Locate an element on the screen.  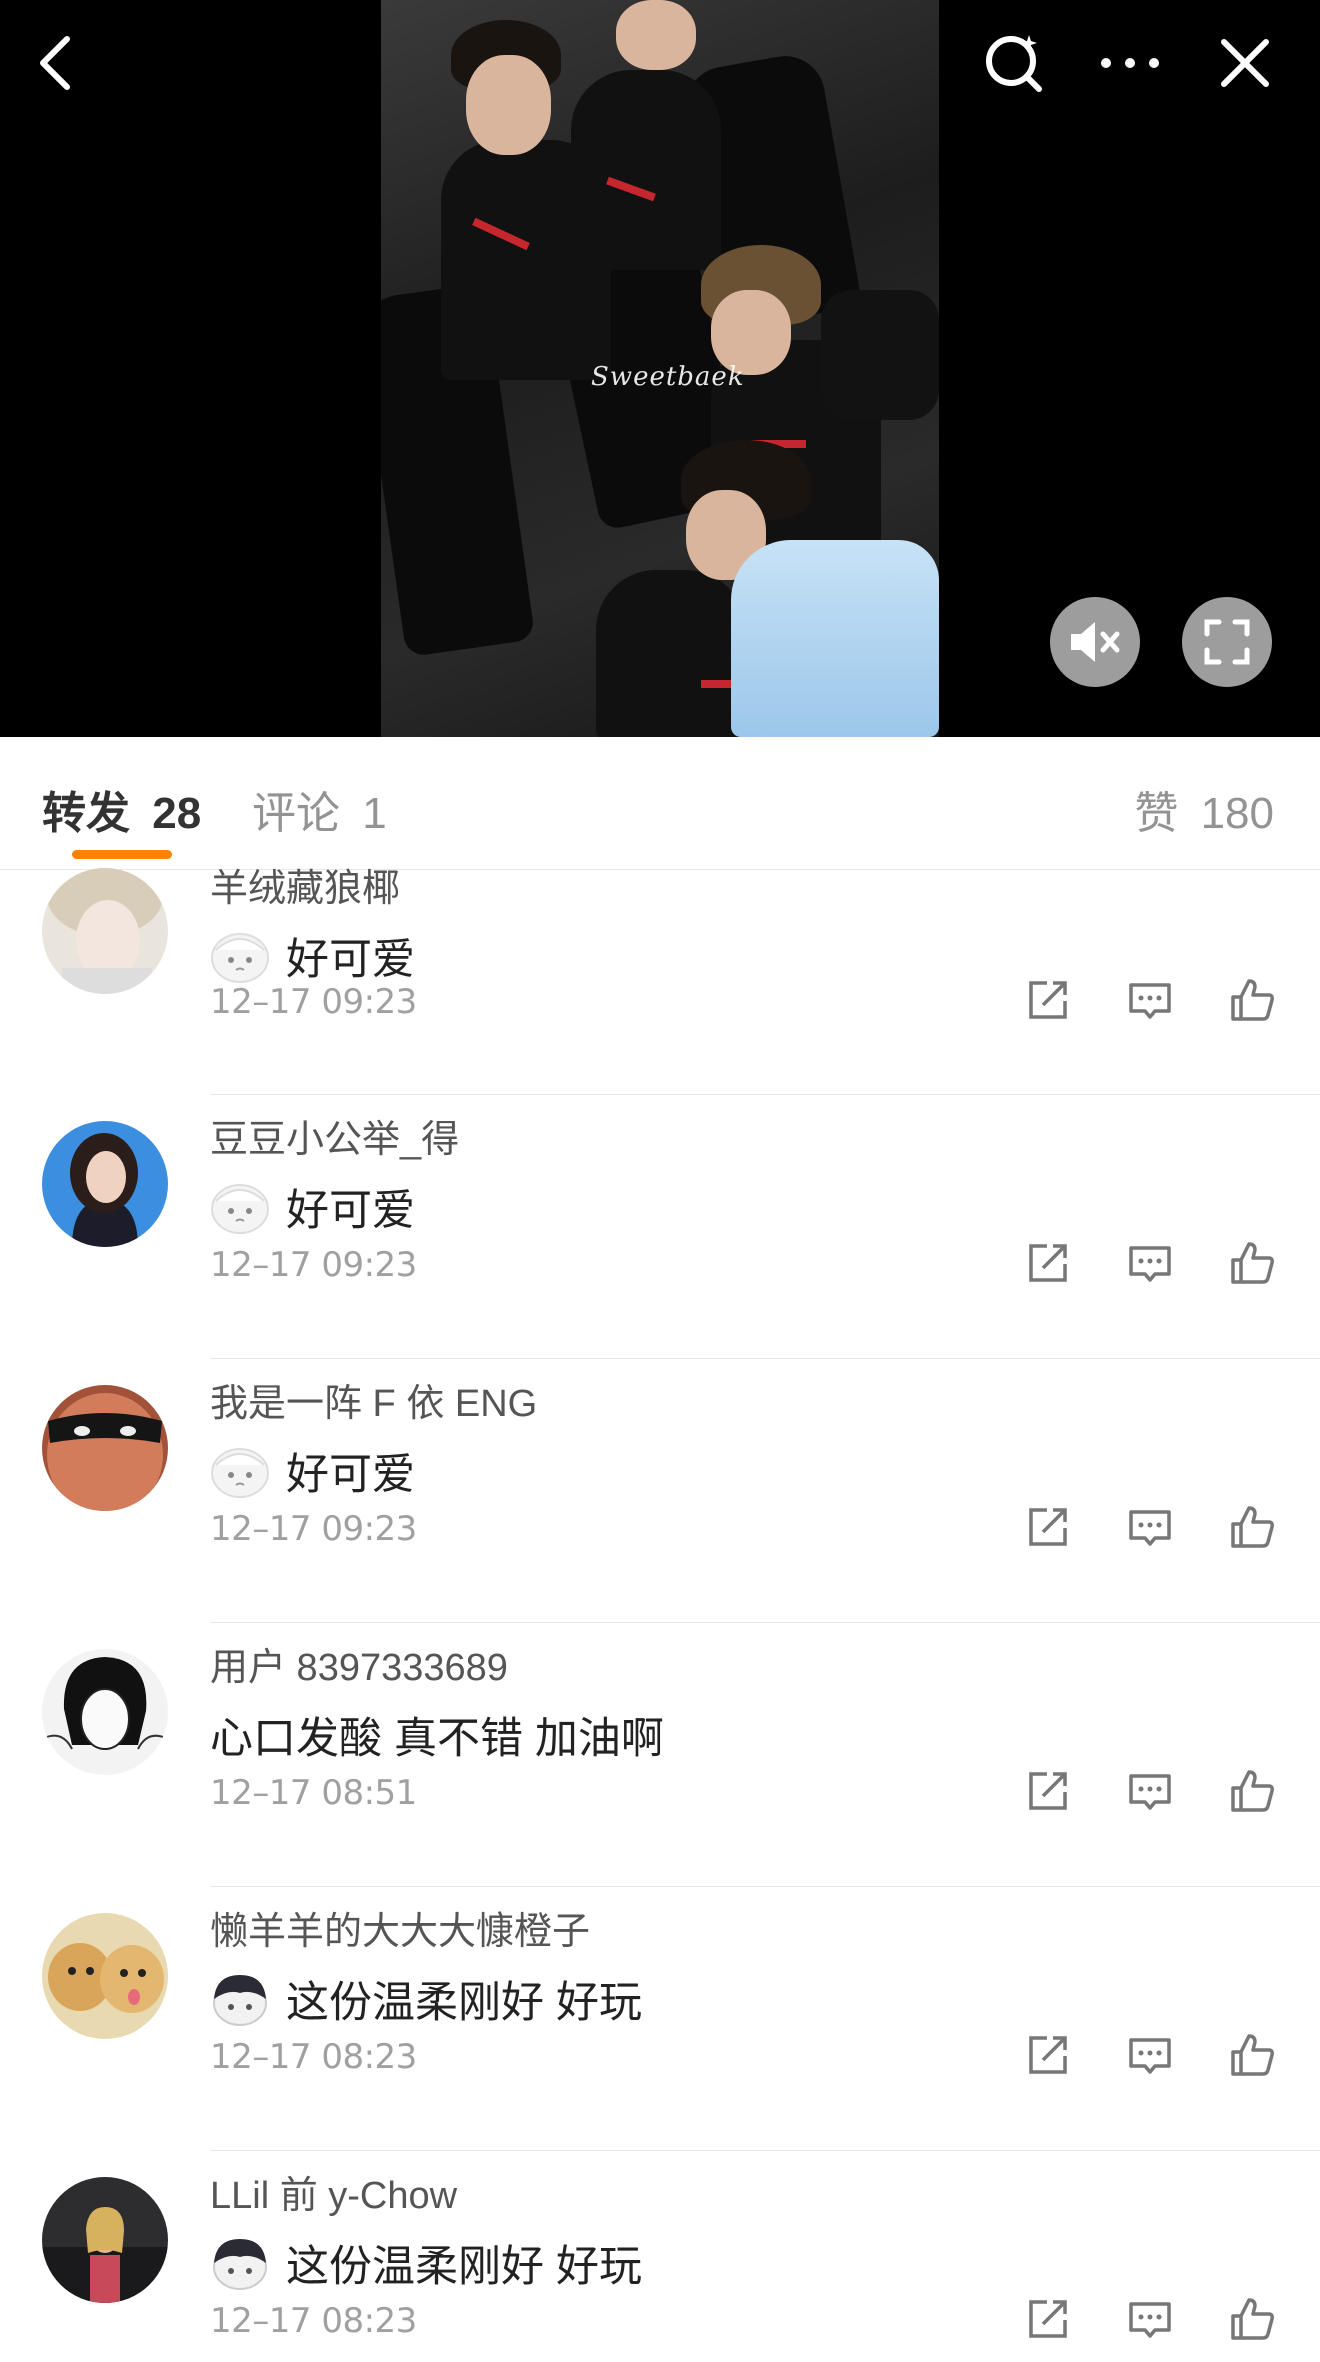
user-name: 用户 8397333689 is located at coordinates (359, 1668).